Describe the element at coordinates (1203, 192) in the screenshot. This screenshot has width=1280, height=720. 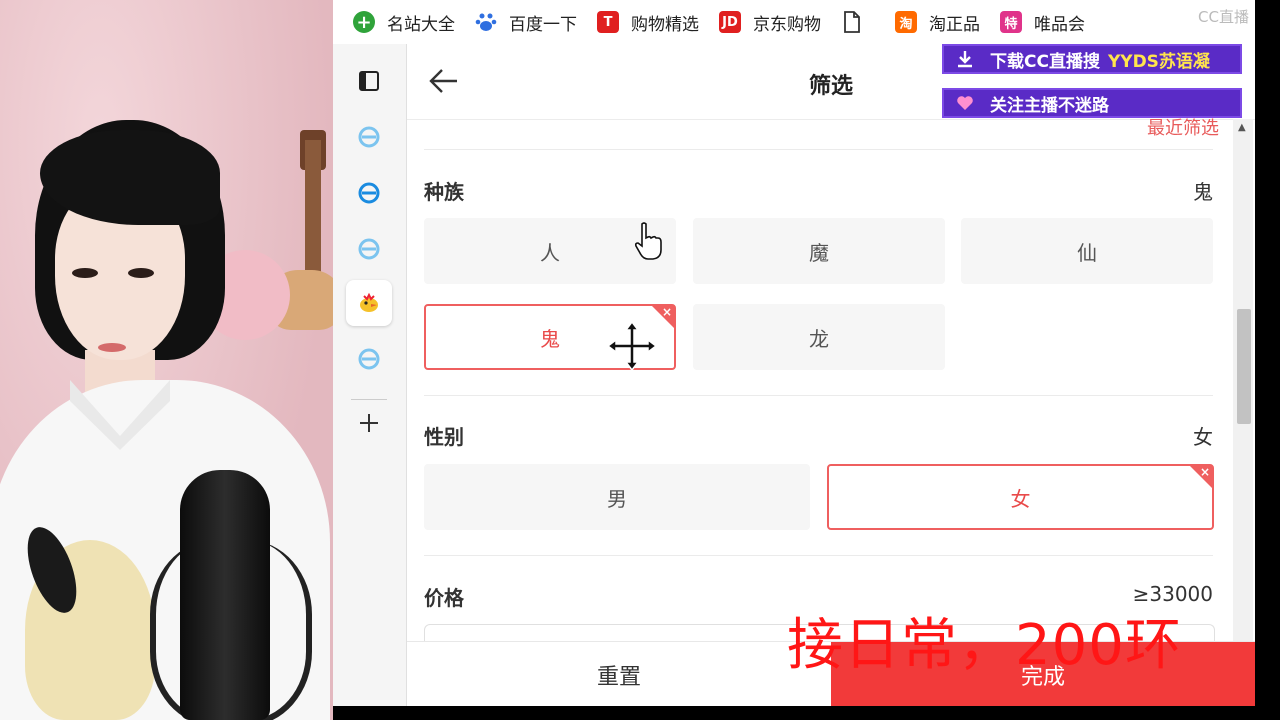
I see `race-selected-value: 鬼` at that location.